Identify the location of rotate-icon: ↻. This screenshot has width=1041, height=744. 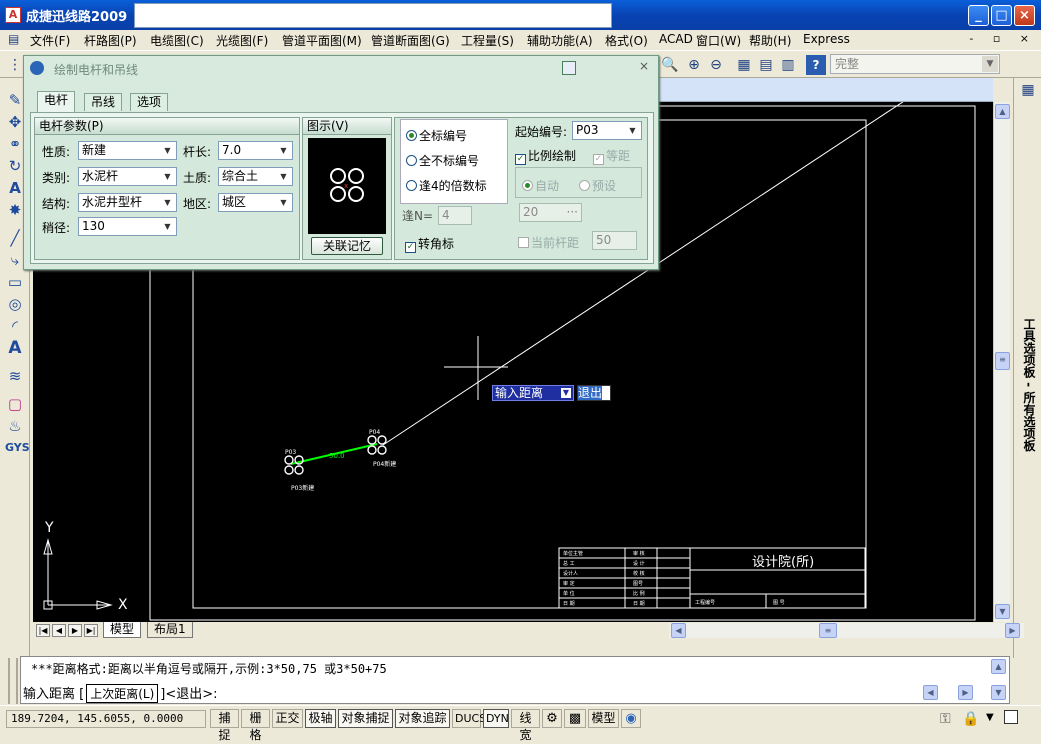
(15, 166).